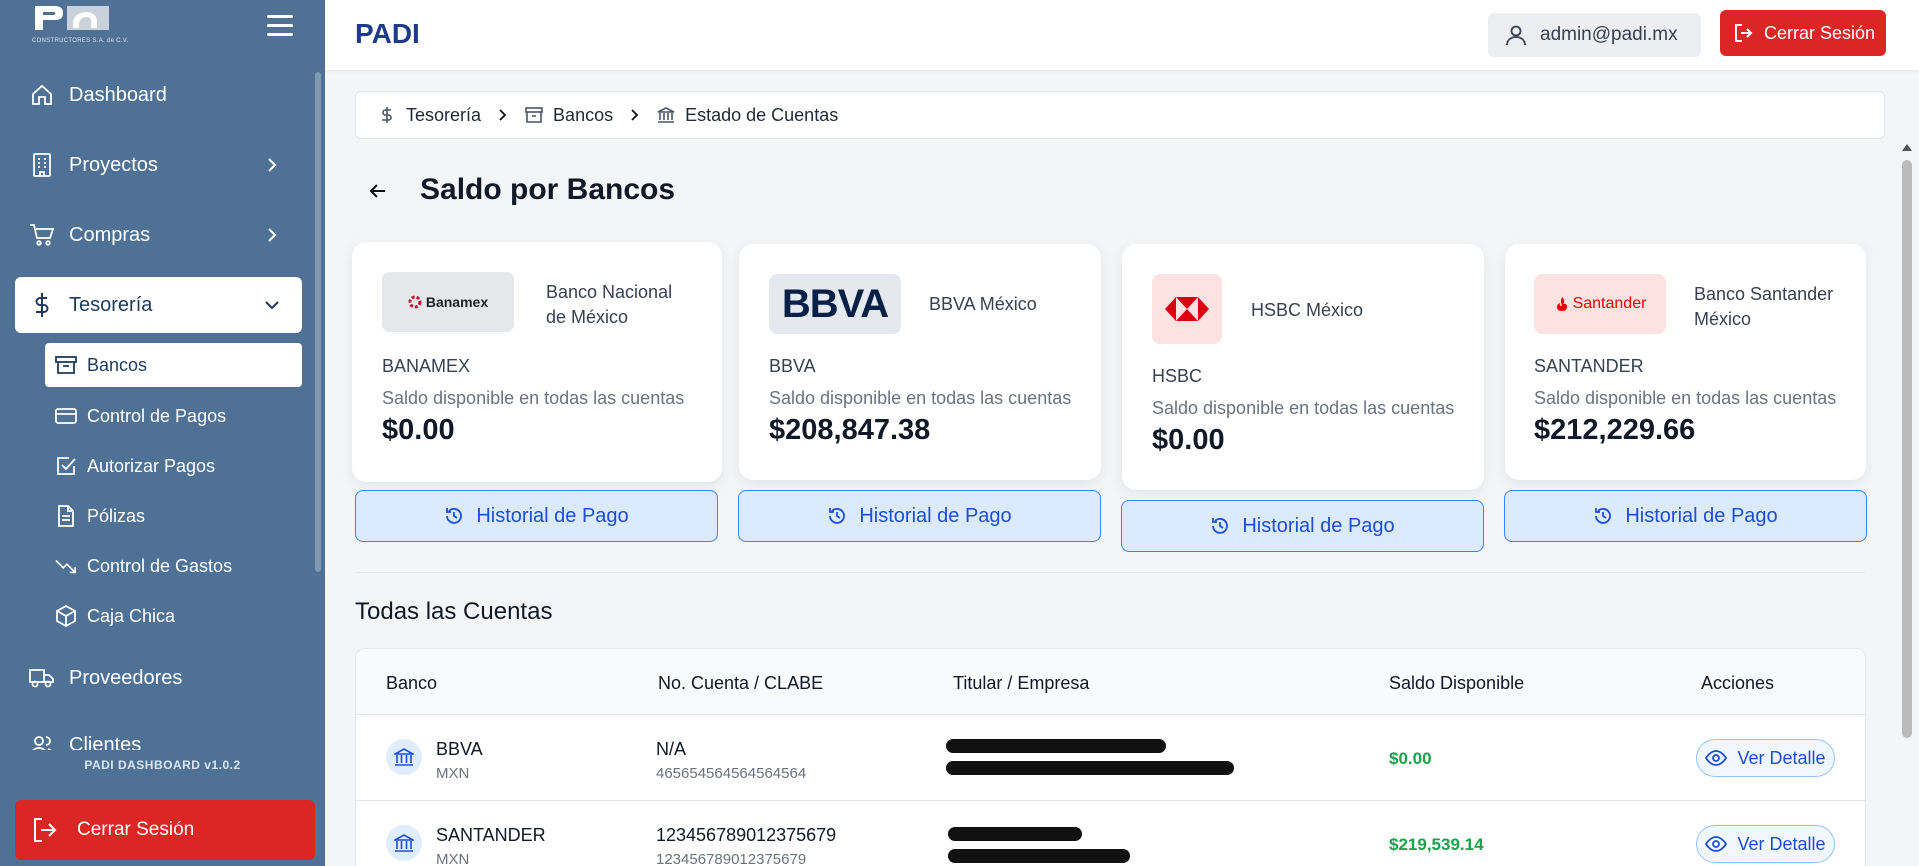  I want to click on cart-icon, so click(42, 235).